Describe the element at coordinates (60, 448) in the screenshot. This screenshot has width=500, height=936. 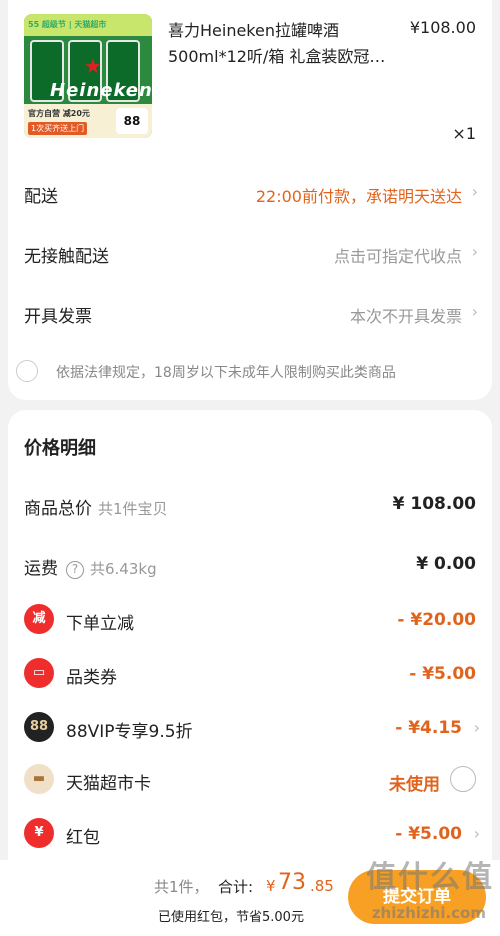
I see `price-detail-title: 价格明细` at that location.